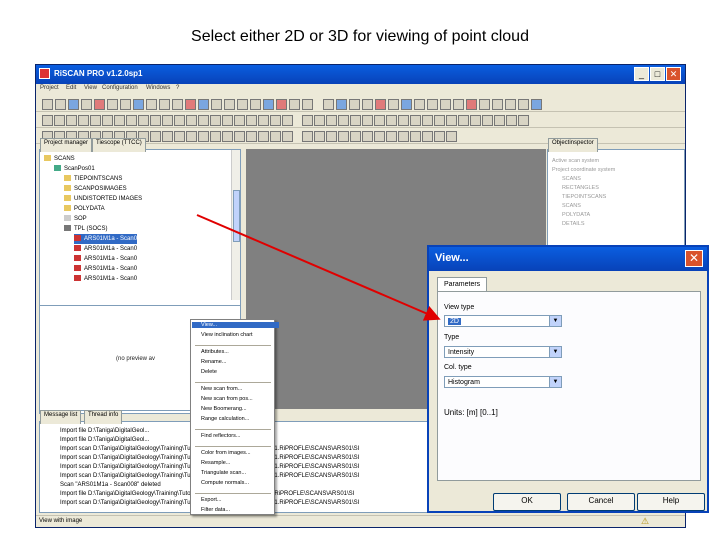 This screenshot has height=540, width=720. I want to click on menu-windows: Windows, so click(158, 88).